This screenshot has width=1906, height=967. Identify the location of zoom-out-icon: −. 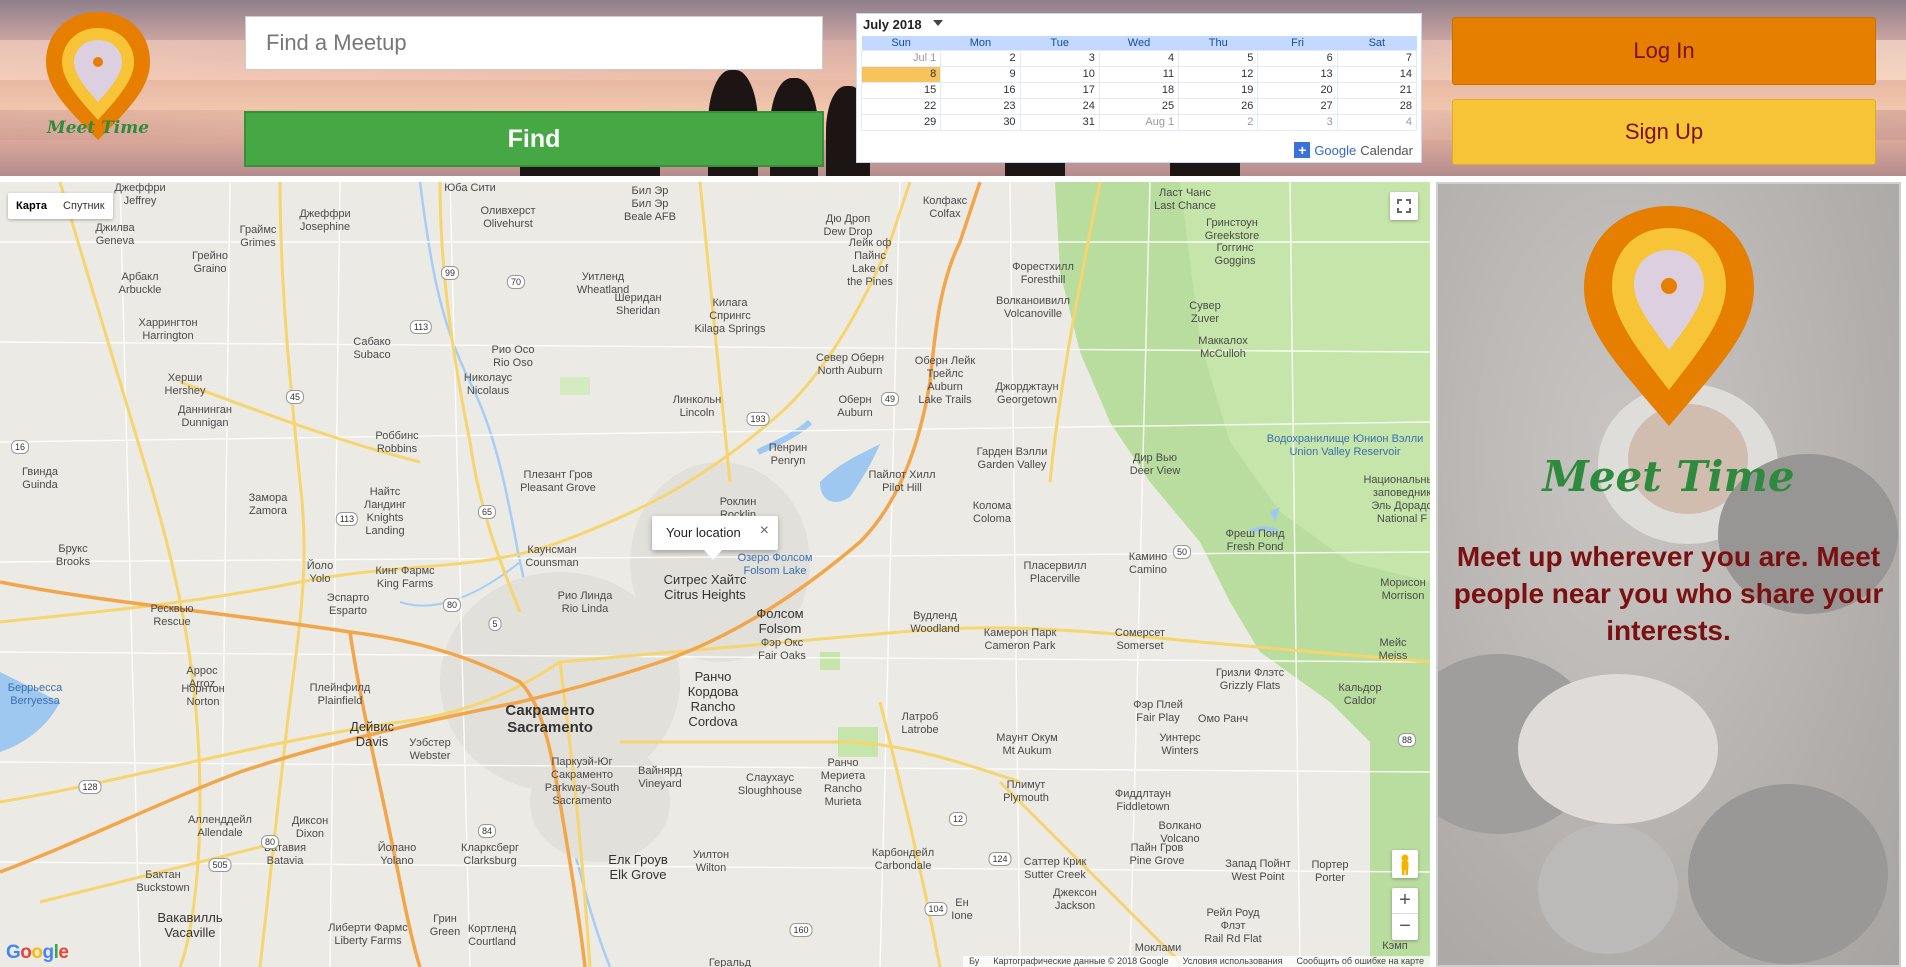
(1405, 927).